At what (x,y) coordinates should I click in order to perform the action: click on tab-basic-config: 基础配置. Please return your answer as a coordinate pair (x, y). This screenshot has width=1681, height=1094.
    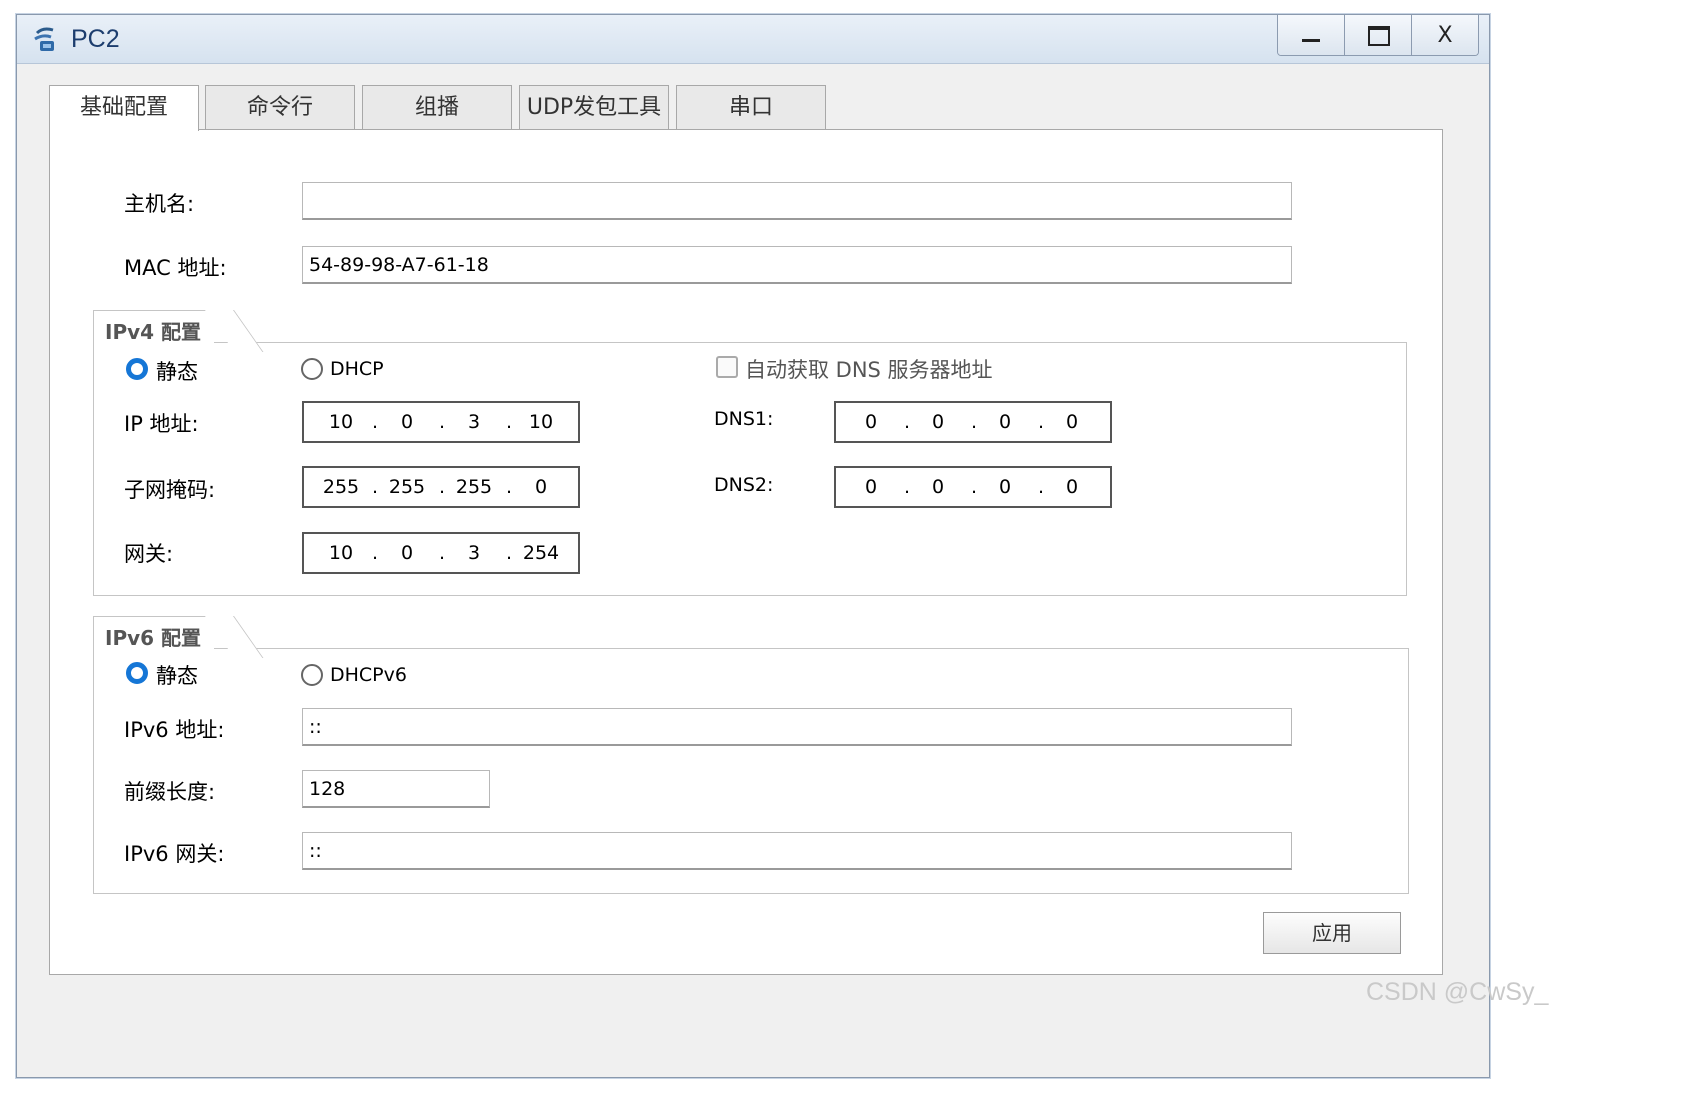
    Looking at the image, I should click on (124, 108).